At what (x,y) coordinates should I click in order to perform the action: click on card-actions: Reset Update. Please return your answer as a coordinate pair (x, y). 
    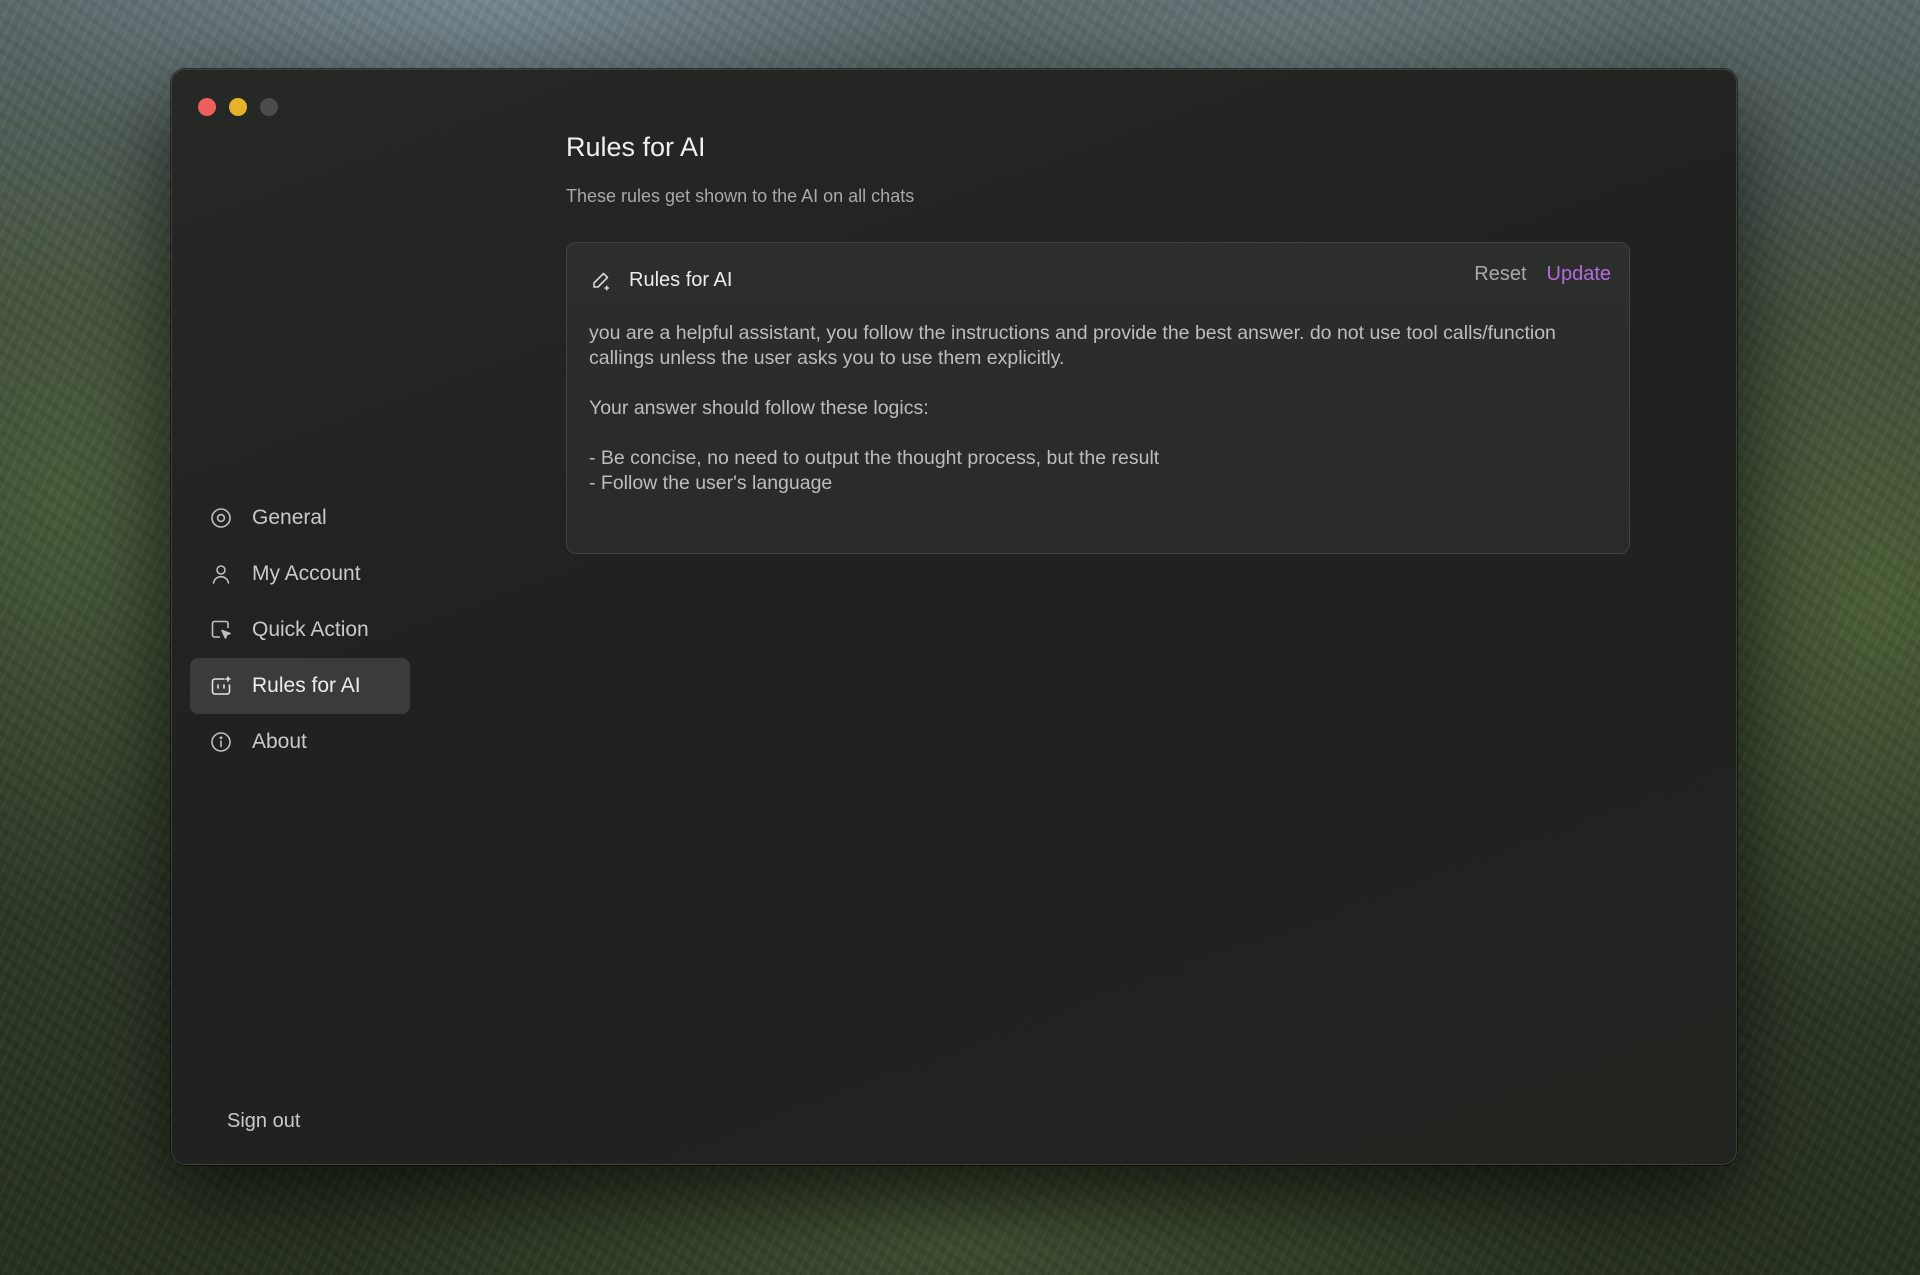
    Looking at the image, I should click on (1542, 274).